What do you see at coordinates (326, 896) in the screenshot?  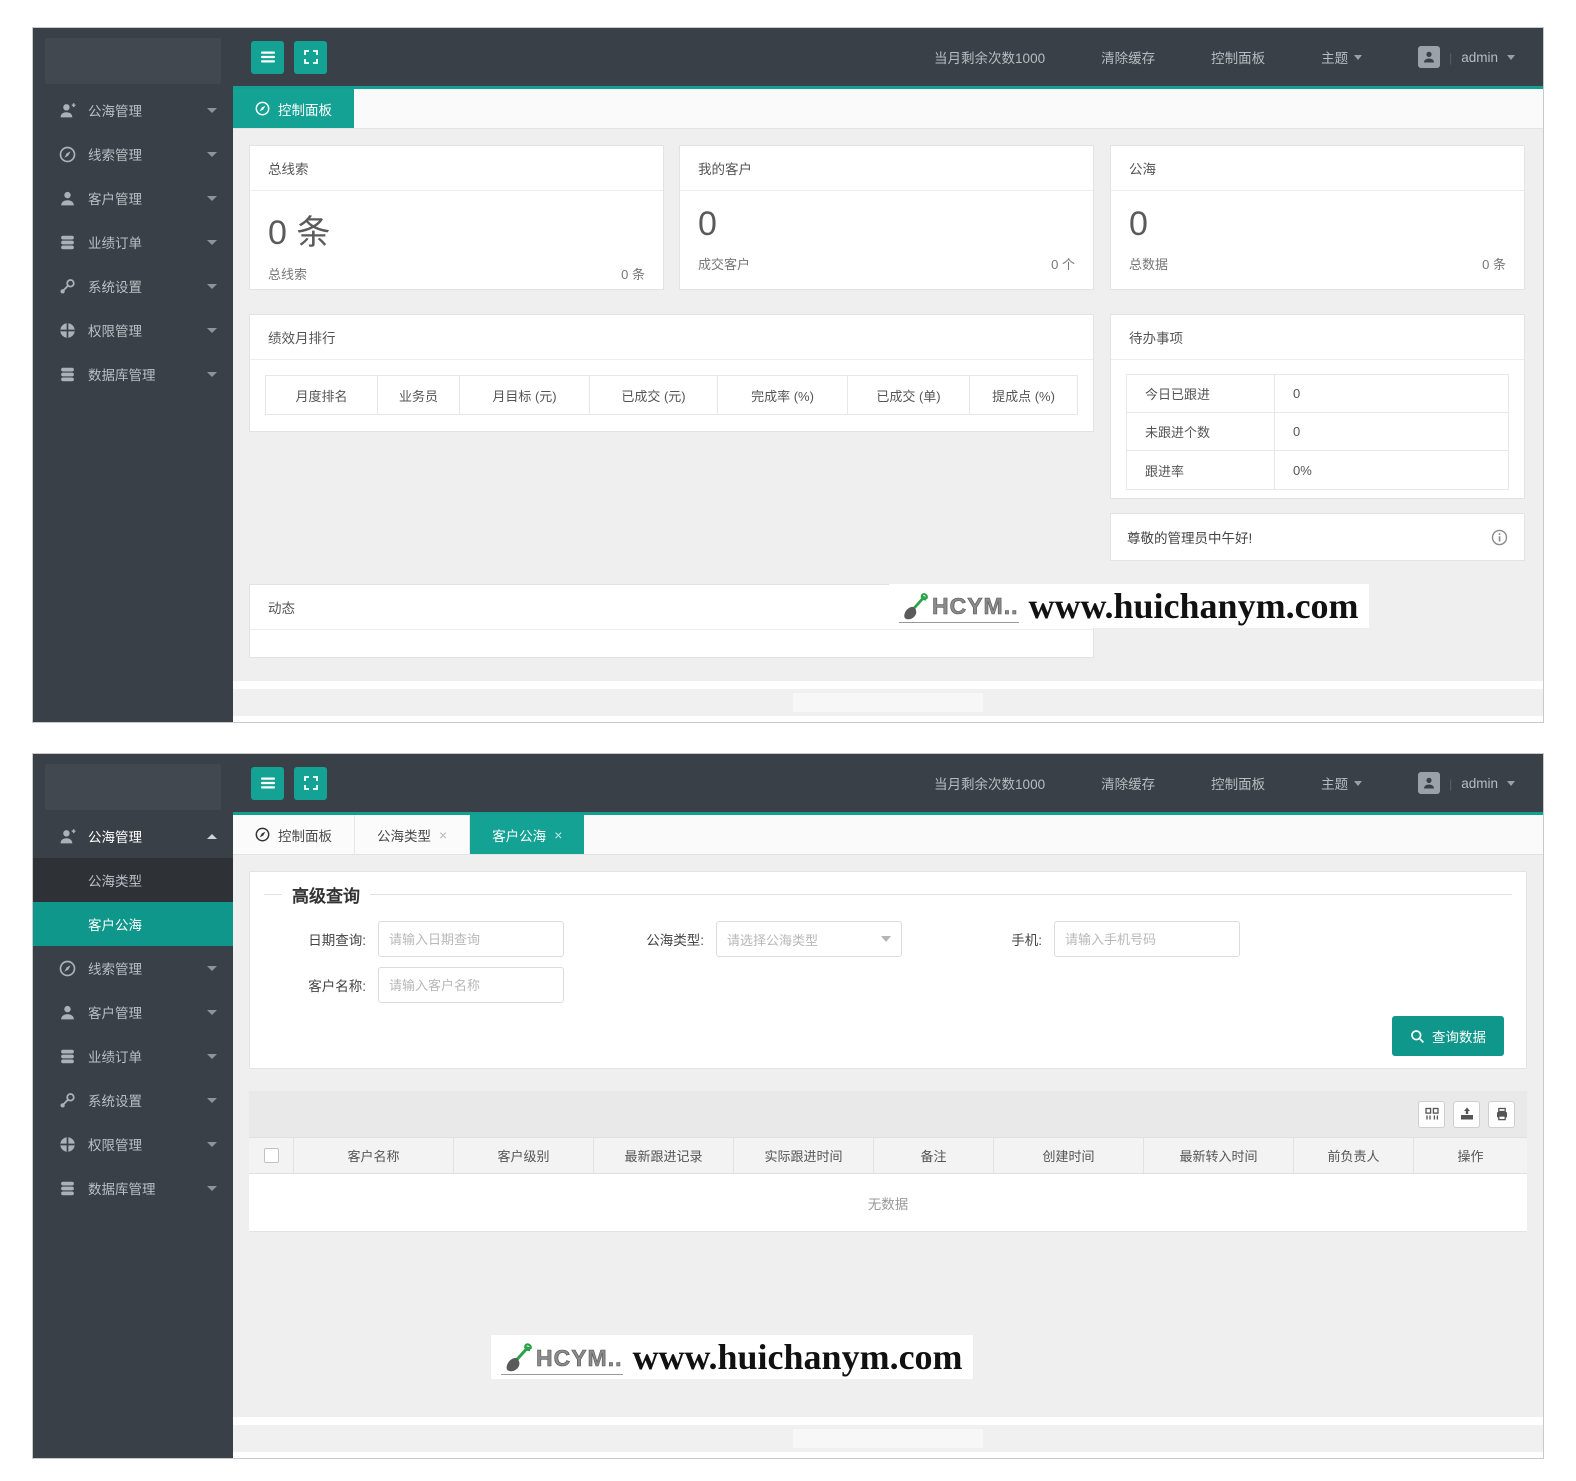 I see `query-legend: 高级查询` at bounding box center [326, 896].